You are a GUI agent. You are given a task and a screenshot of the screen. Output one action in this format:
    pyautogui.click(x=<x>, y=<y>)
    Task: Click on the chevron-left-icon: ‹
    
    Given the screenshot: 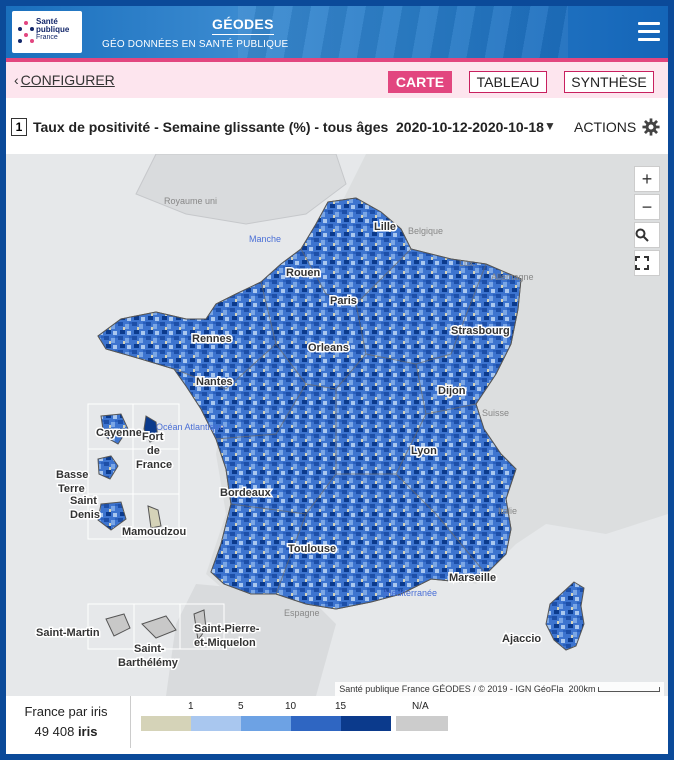 What is the action you would take?
    pyautogui.click(x=16, y=80)
    